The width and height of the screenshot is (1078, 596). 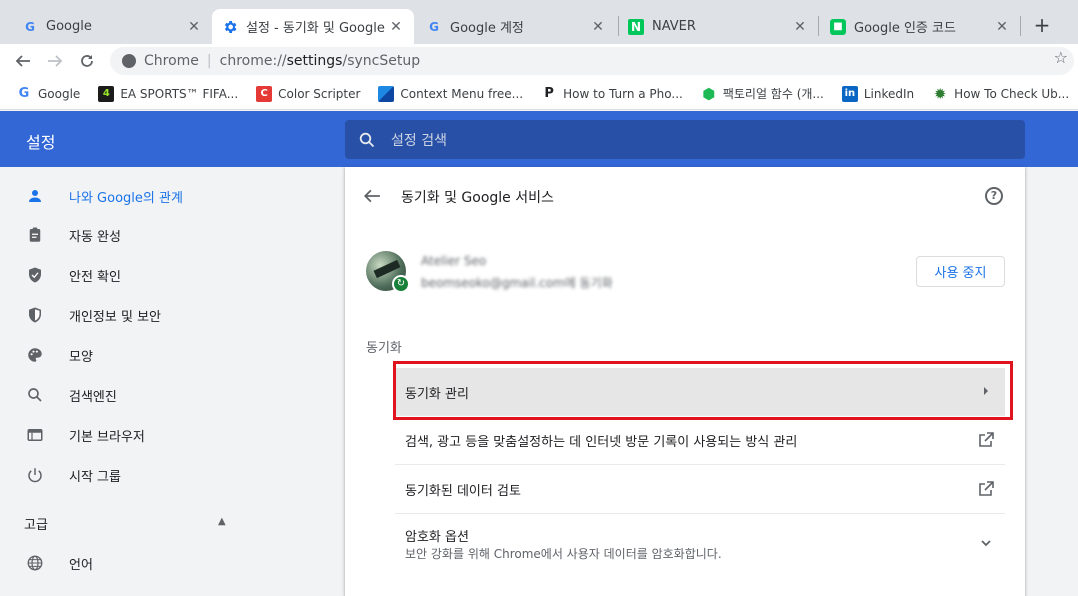 I want to click on tab-title: 설정 - 동기화 및 Google, so click(x=315, y=28).